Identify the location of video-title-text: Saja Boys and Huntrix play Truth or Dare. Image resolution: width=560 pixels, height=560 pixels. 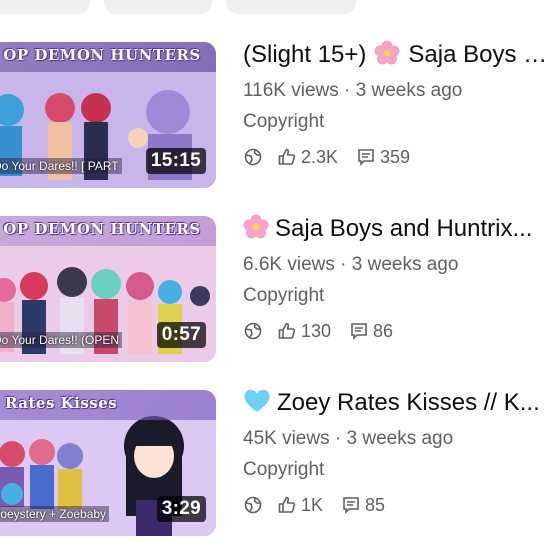
(484, 54).